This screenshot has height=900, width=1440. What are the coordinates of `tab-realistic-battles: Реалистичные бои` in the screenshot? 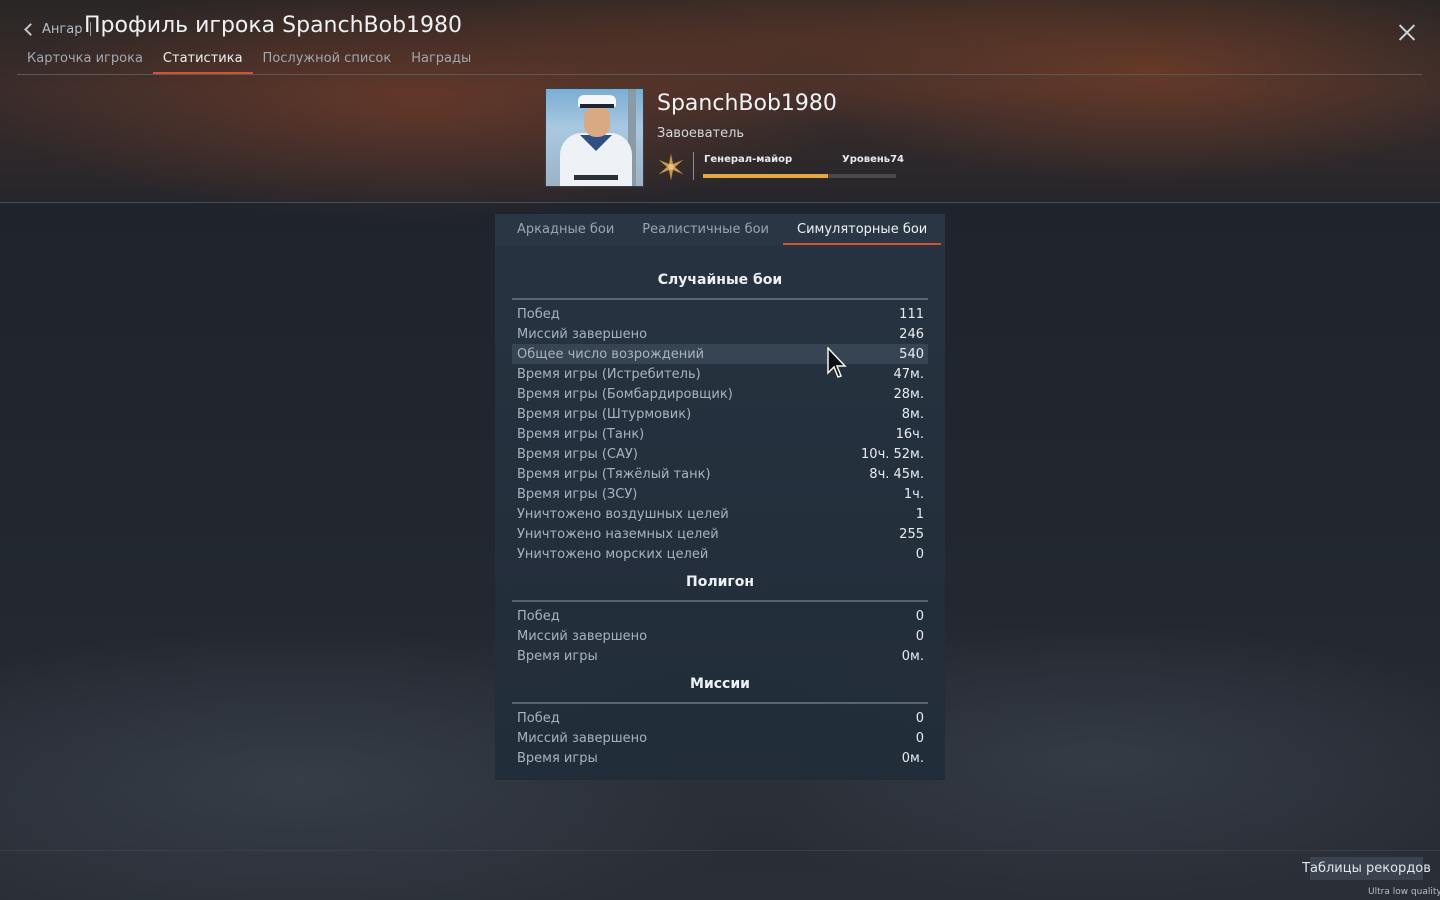 It's located at (705, 229).